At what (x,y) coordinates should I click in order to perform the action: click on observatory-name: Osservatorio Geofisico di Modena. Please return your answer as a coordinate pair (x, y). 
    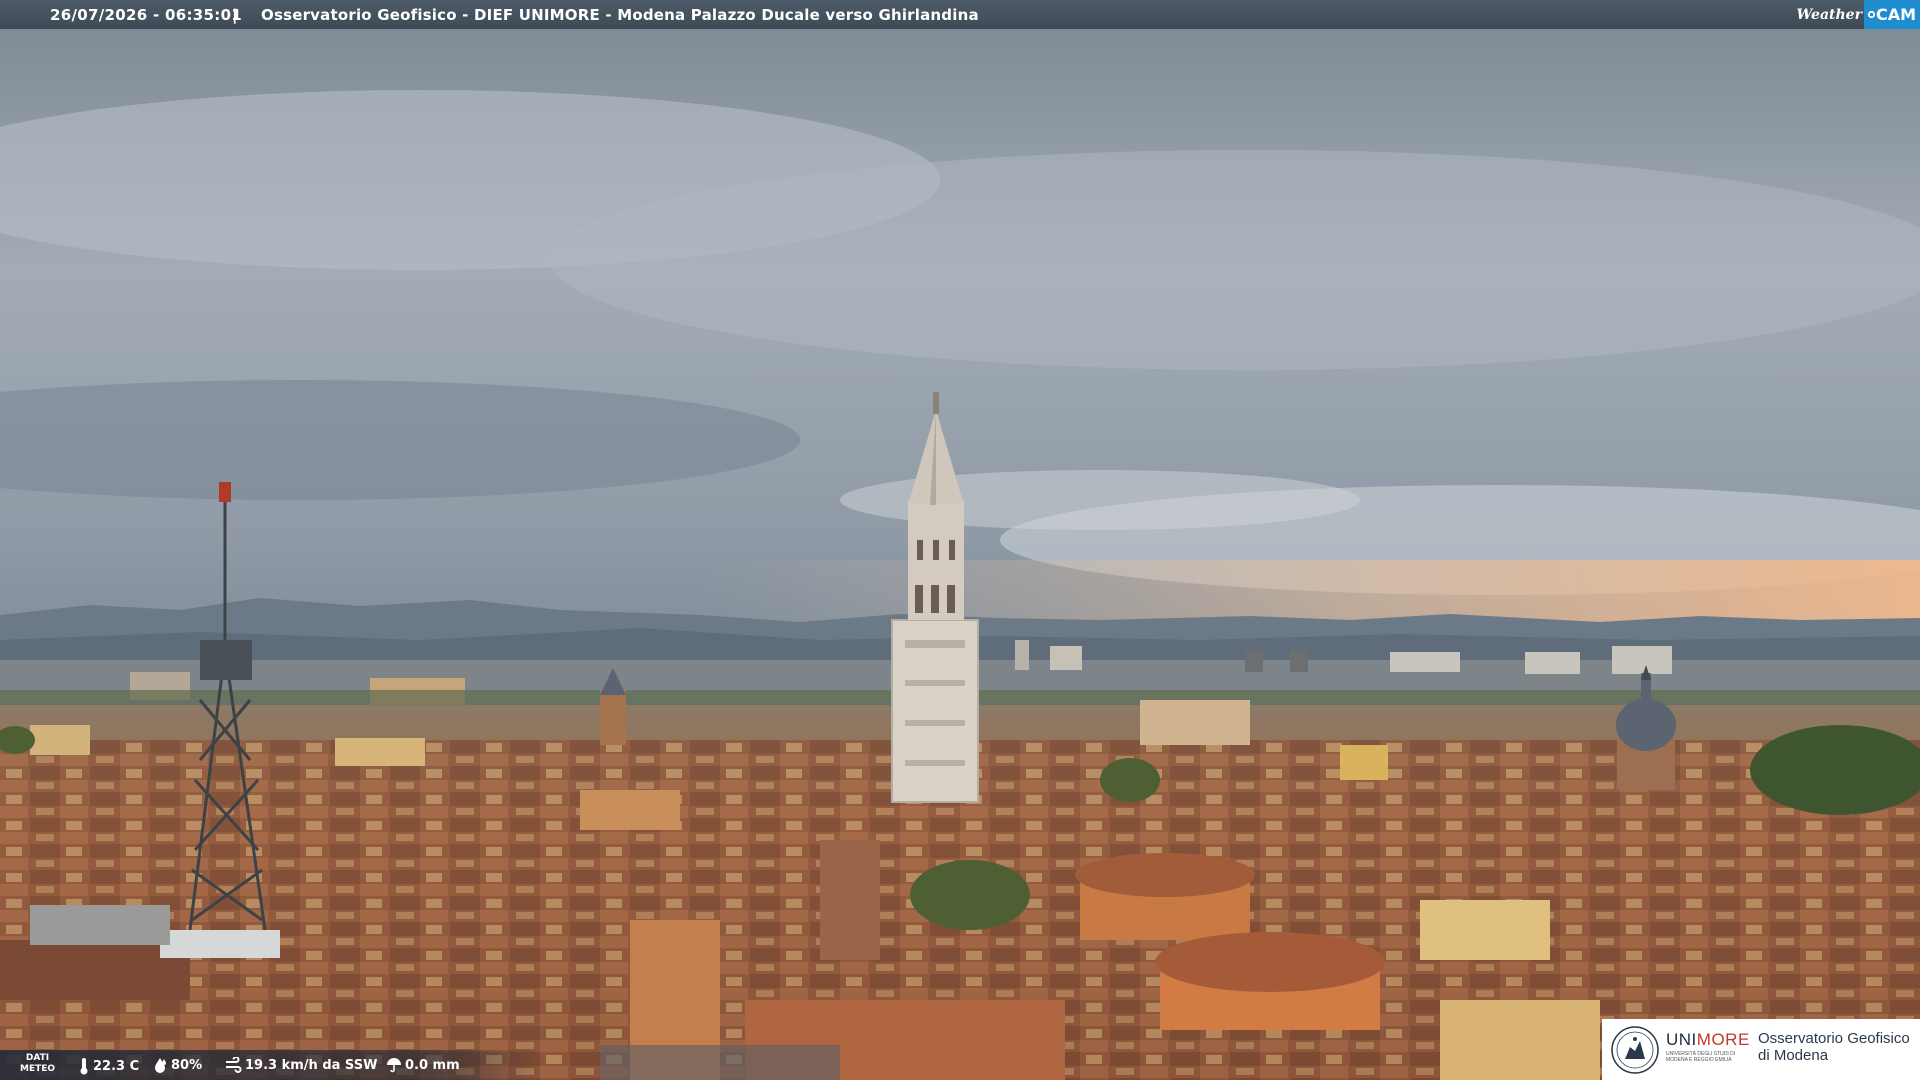
    Looking at the image, I should click on (1834, 1047).